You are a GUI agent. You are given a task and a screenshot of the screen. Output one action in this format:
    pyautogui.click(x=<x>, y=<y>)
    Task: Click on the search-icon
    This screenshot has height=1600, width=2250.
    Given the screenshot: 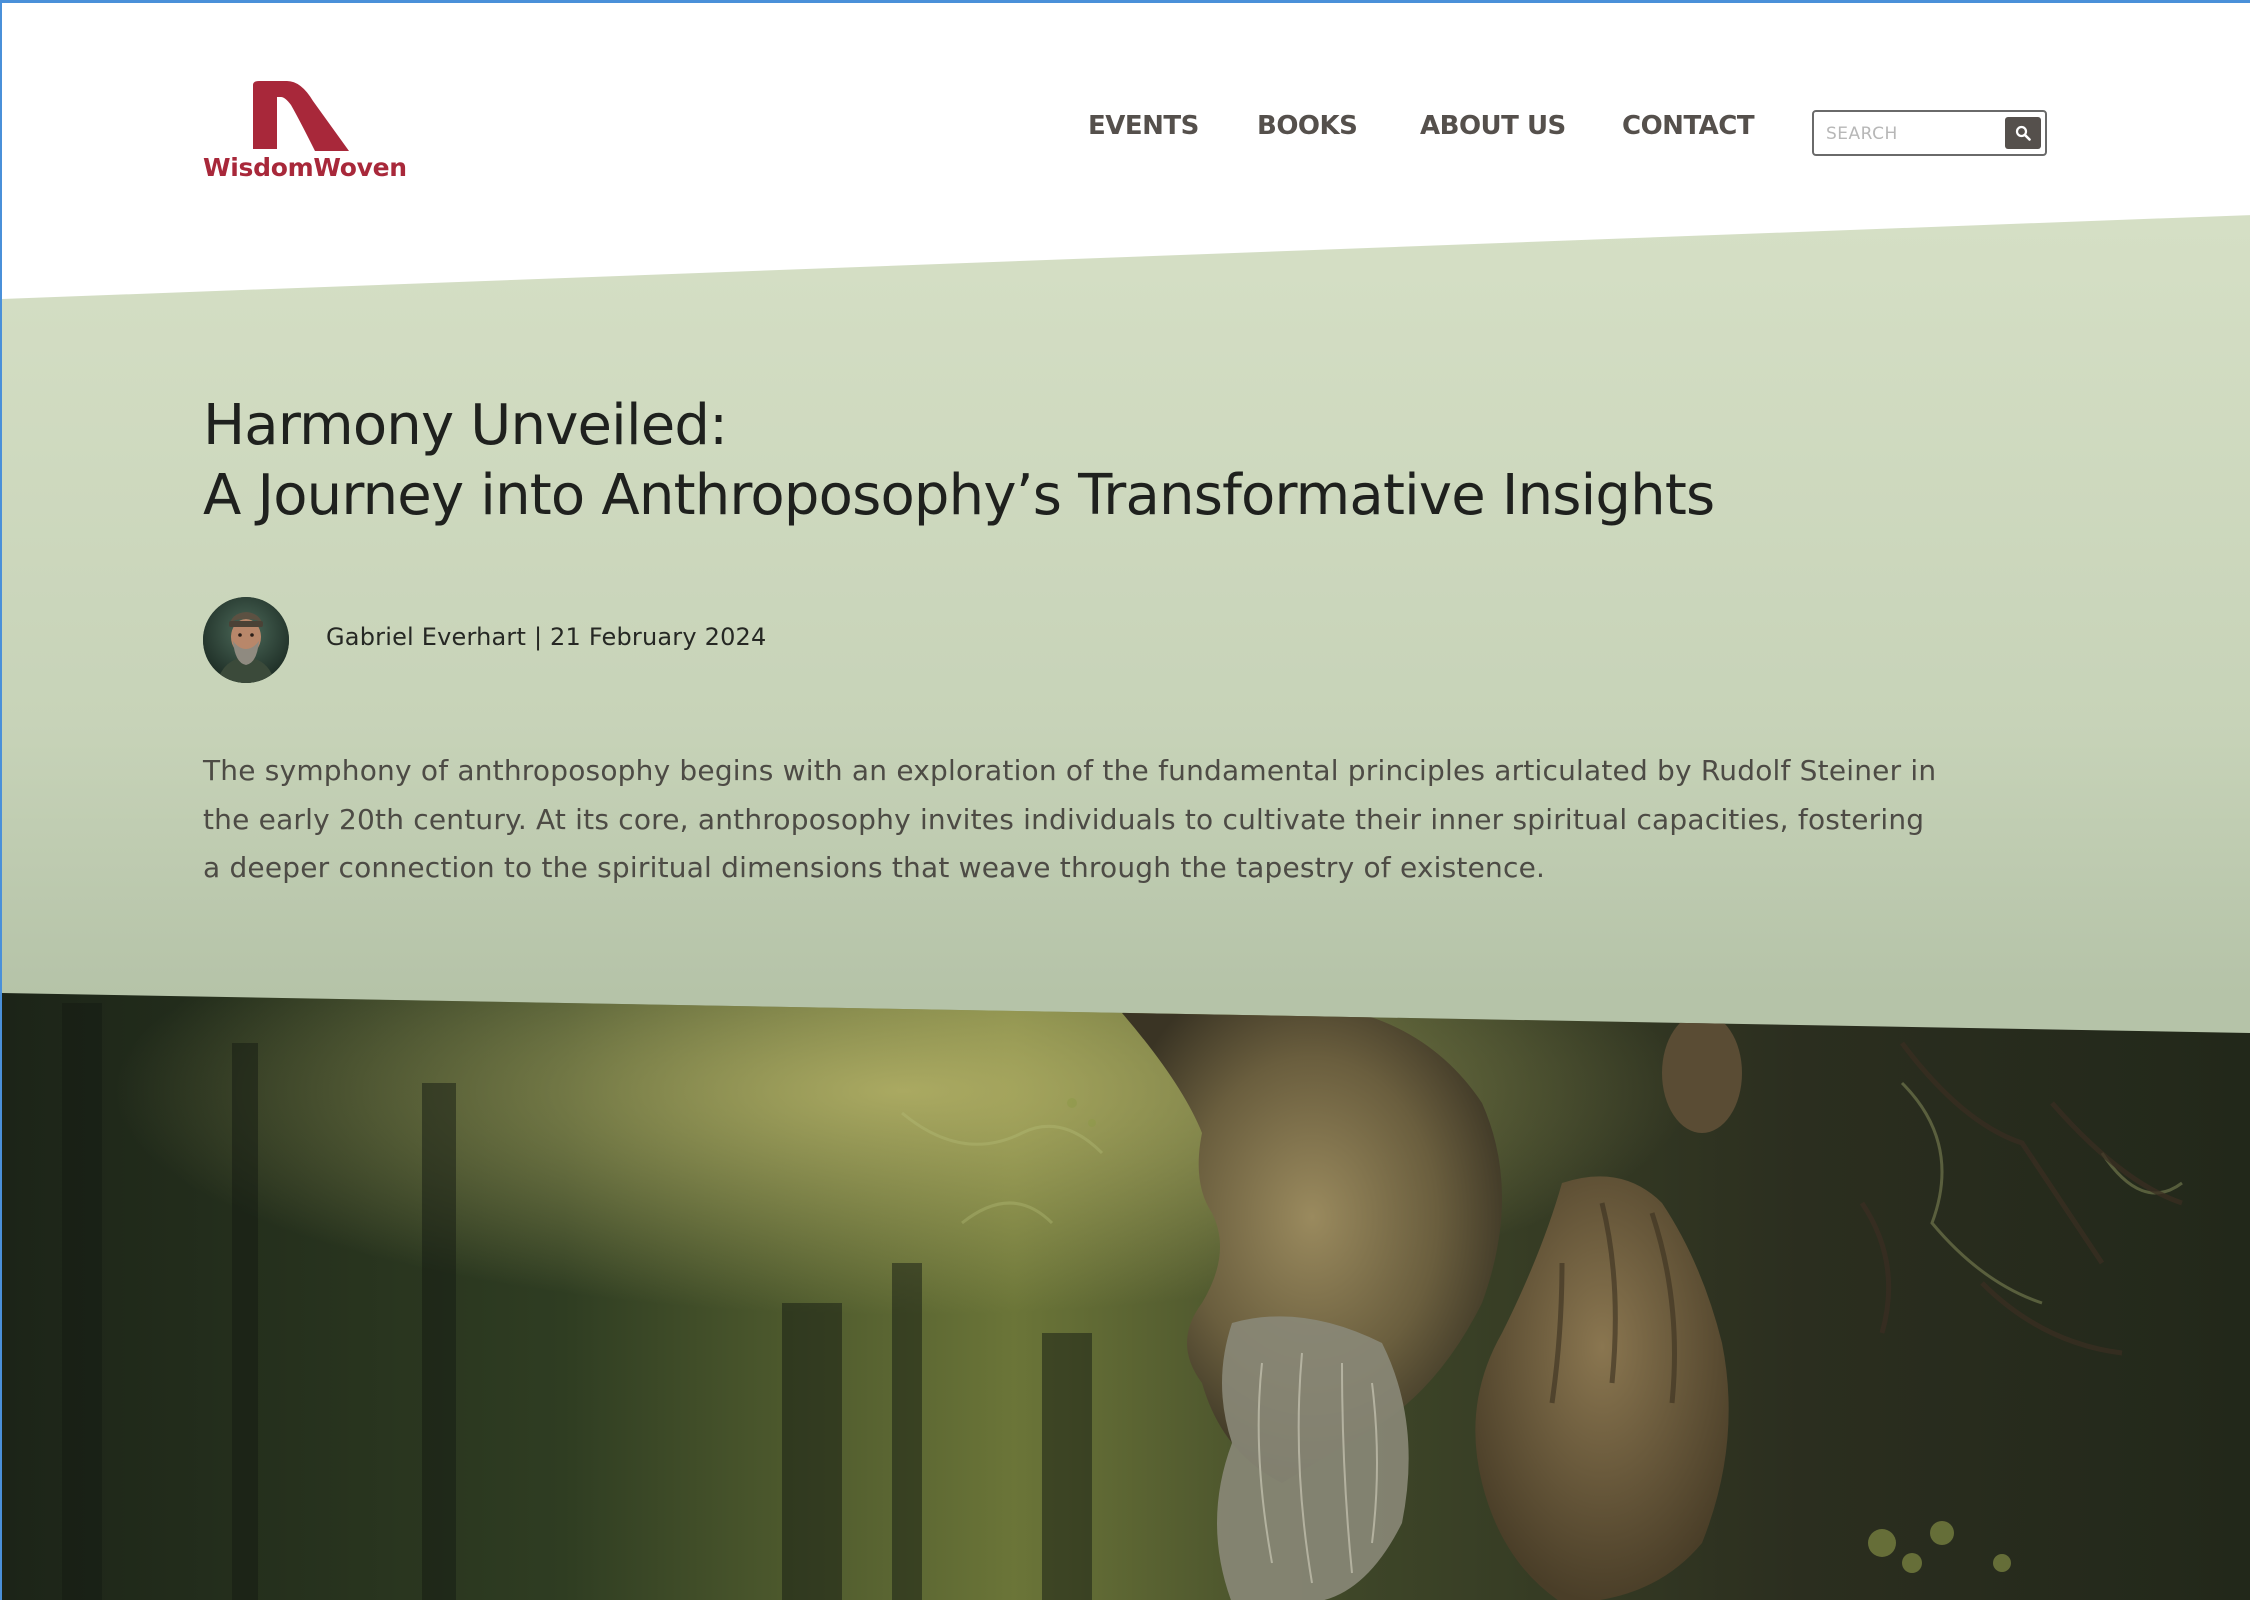 What is the action you would take?
    pyautogui.click(x=2023, y=133)
    